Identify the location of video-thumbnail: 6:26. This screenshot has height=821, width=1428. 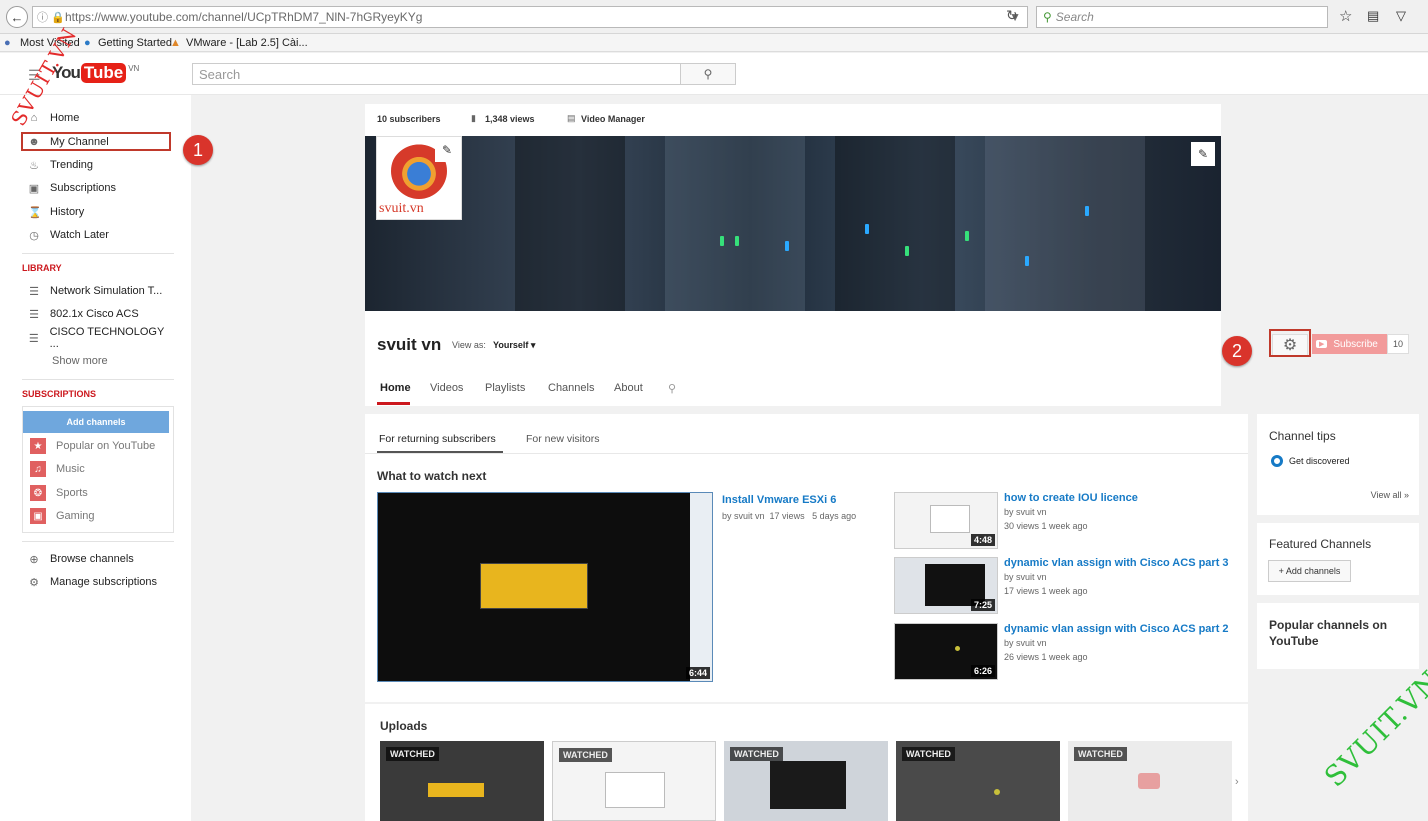
(946, 651).